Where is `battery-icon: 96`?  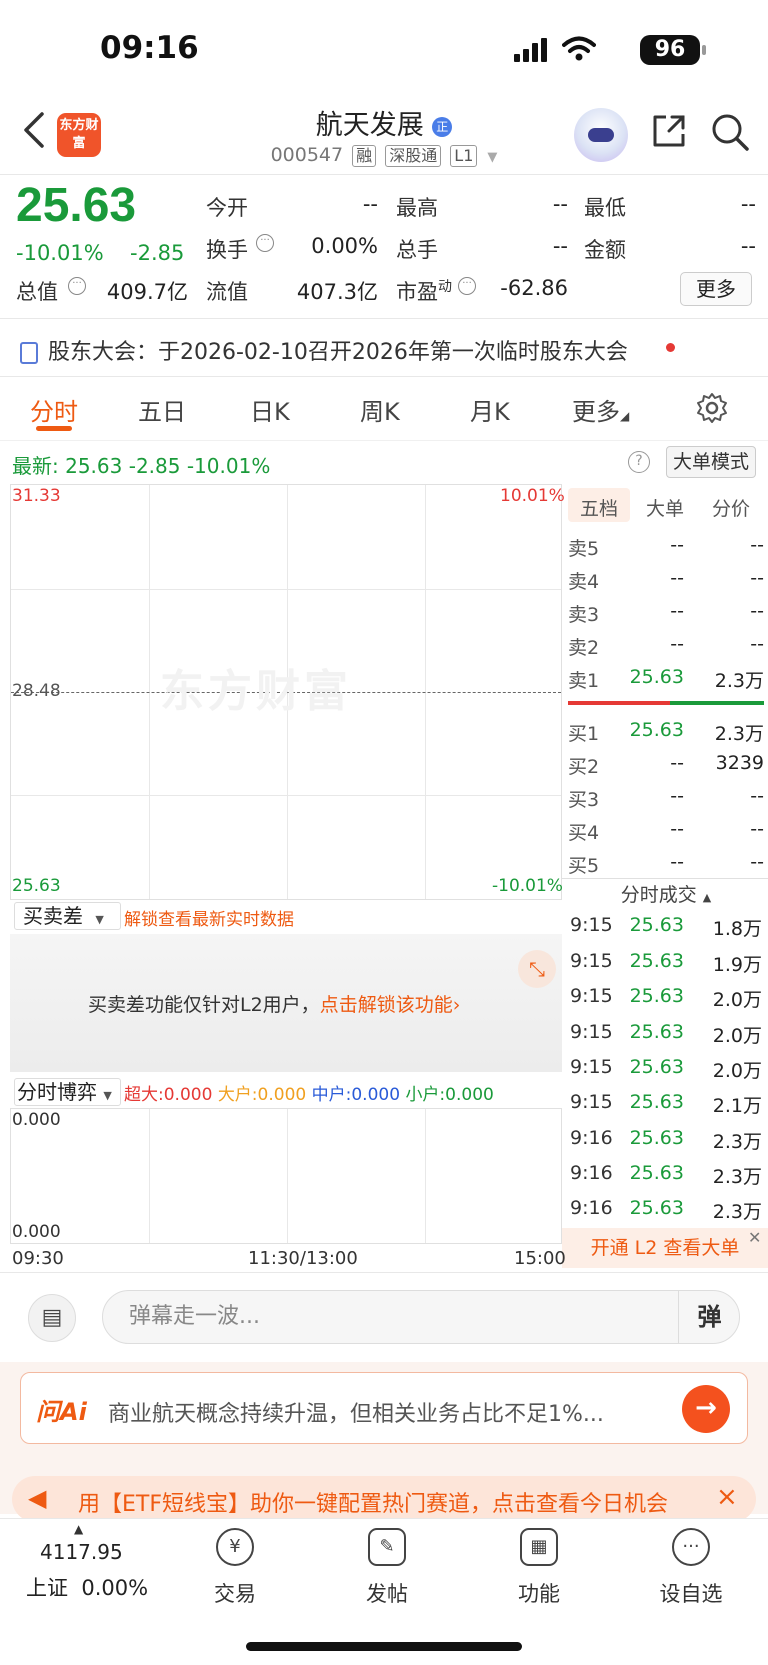 battery-icon: 96 is located at coordinates (673, 50).